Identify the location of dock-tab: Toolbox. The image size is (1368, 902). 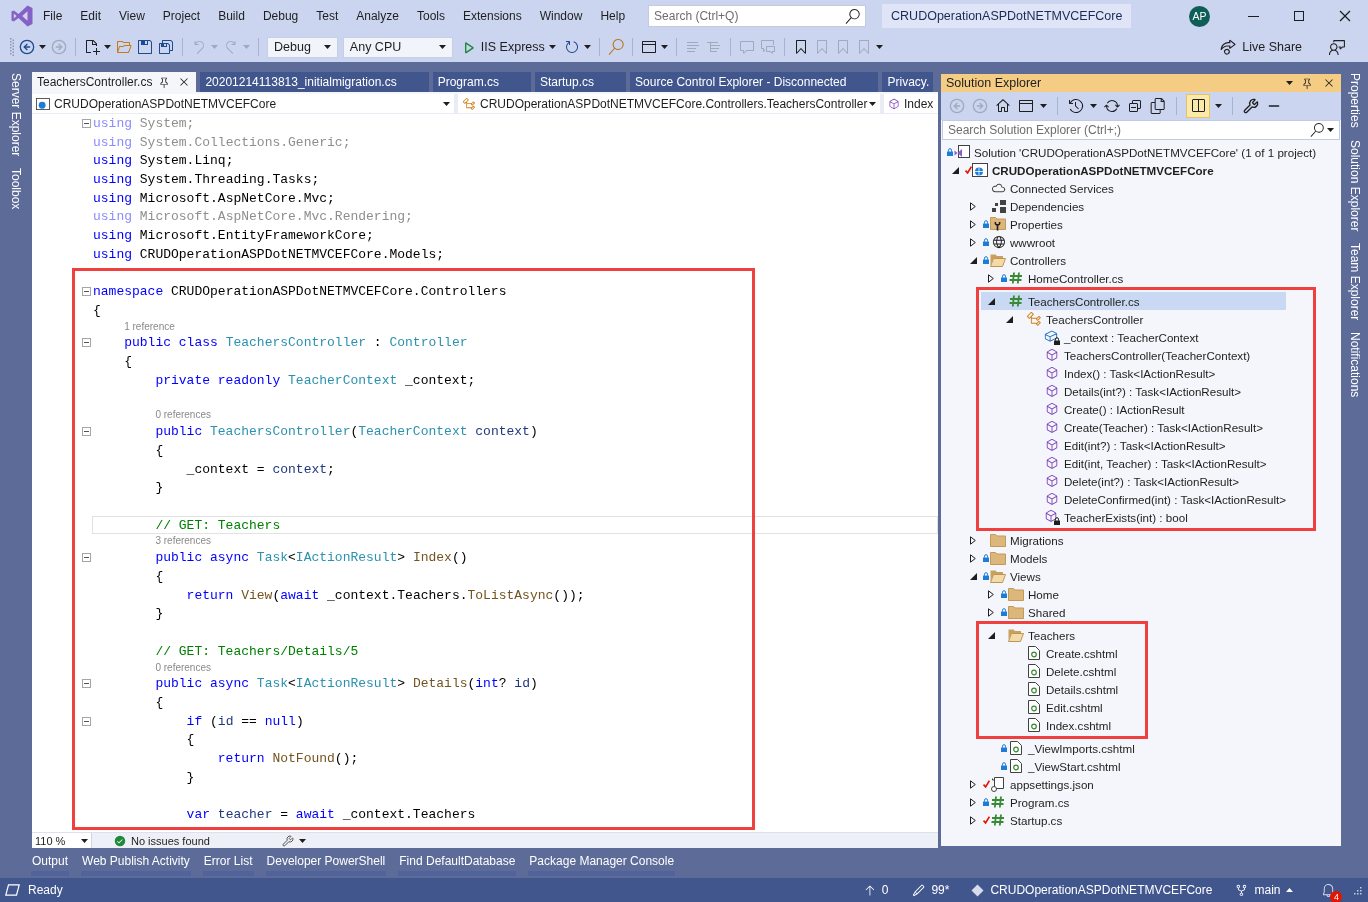
(15, 189).